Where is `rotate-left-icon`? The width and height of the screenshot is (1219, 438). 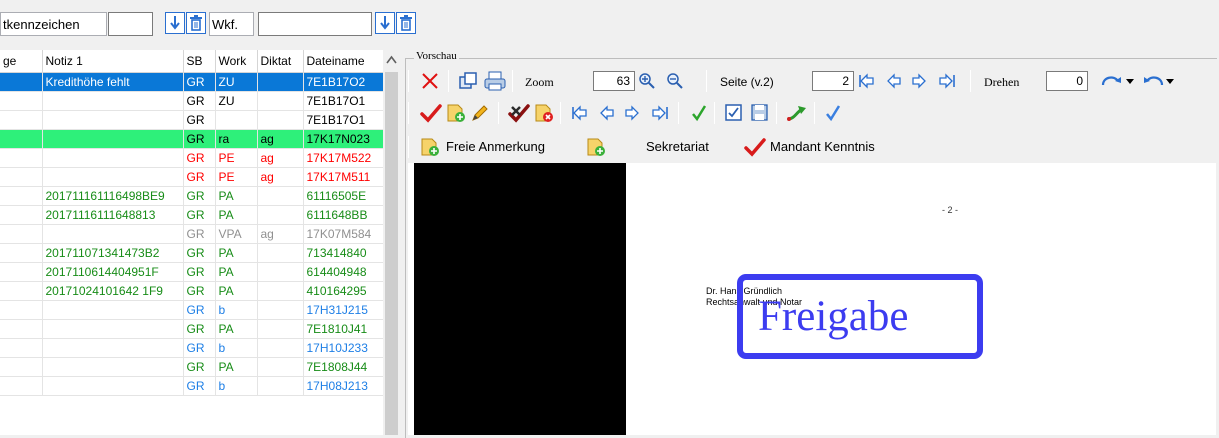
rotate-left-icon is located at coordinates (1153, 81).